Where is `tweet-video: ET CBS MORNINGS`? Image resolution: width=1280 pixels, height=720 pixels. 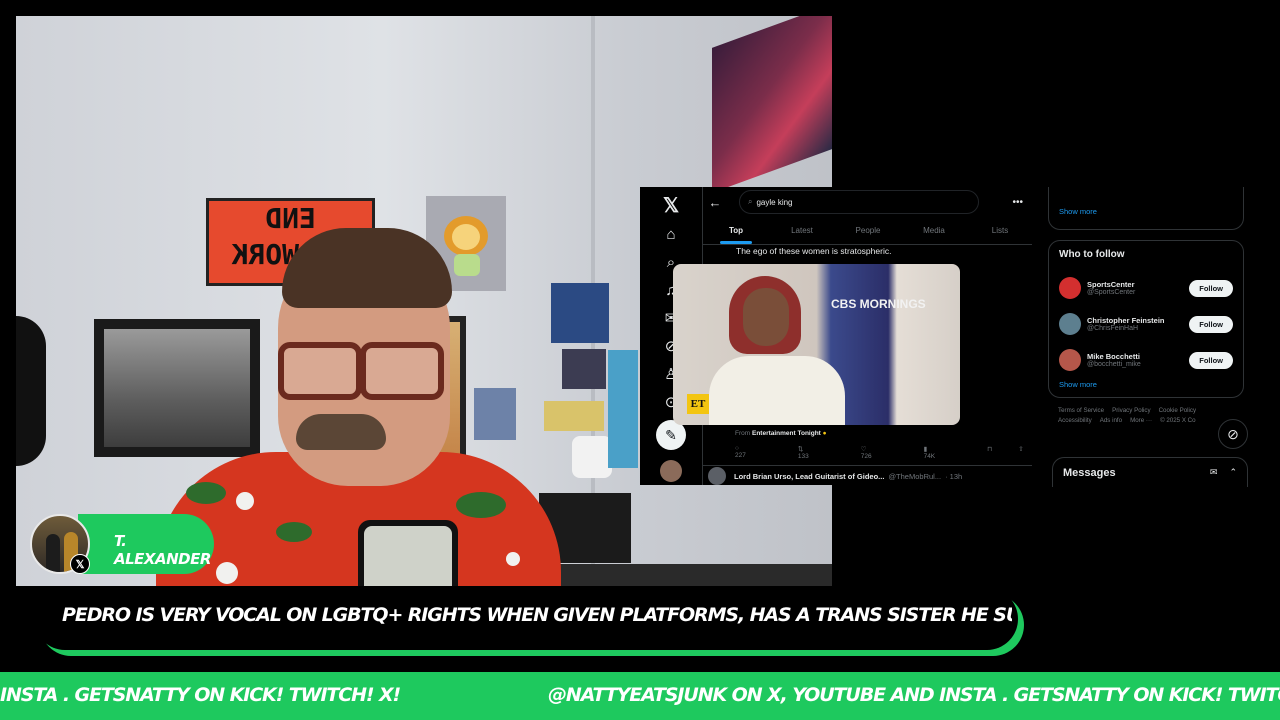 tweet-video: ET CBS MORNINGS is located at coordinates (816, 344).